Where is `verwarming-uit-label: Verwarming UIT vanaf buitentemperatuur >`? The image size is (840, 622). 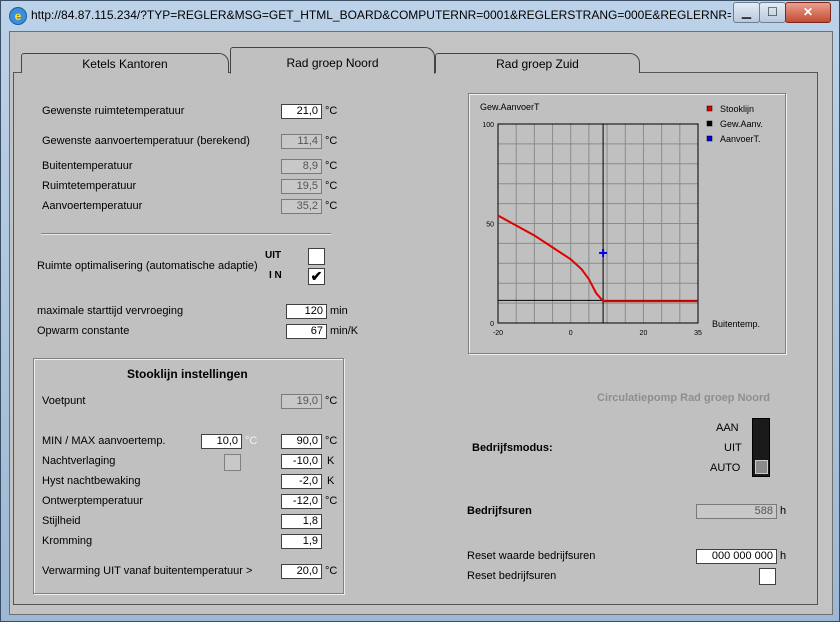 verwarming-uit-label: Verwarming UIT vanaf buitentemperatuur > is located at coordinates (147, 571).